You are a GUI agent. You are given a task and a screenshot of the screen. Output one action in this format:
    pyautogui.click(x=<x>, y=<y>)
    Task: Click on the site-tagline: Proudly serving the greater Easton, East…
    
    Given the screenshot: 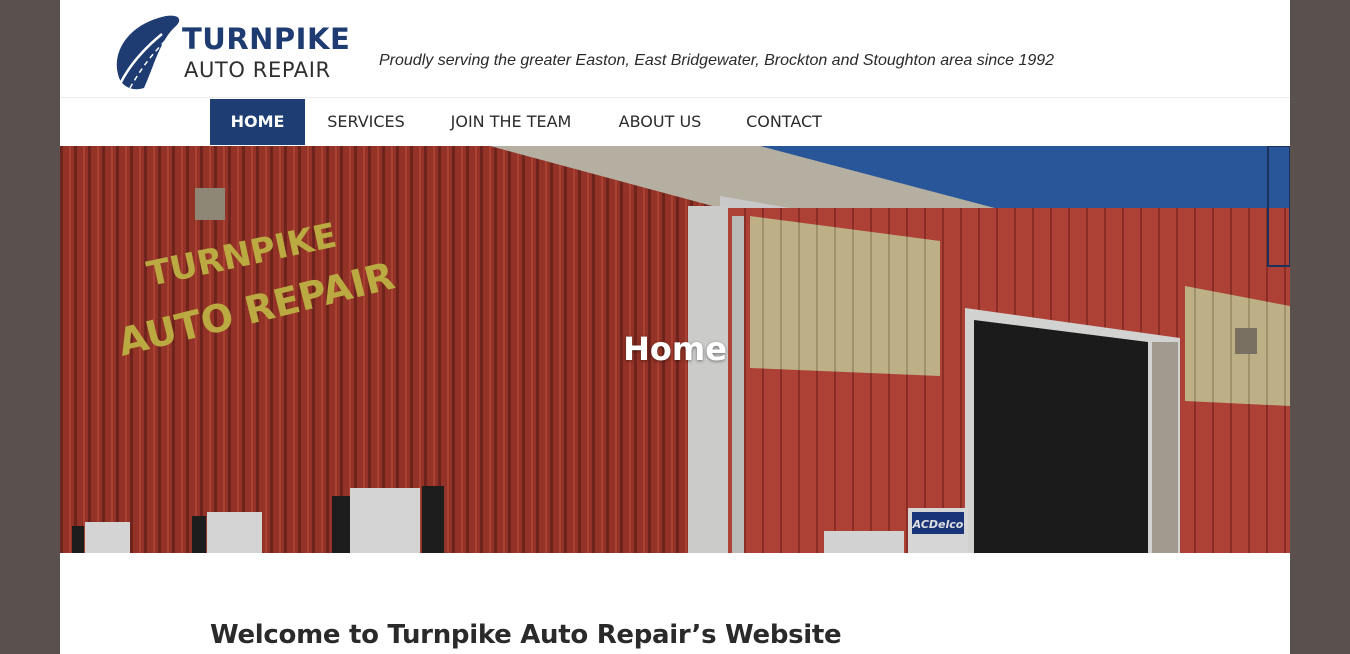 What is the action you would take?
    pyautogui.click(x=717, y=60)
    